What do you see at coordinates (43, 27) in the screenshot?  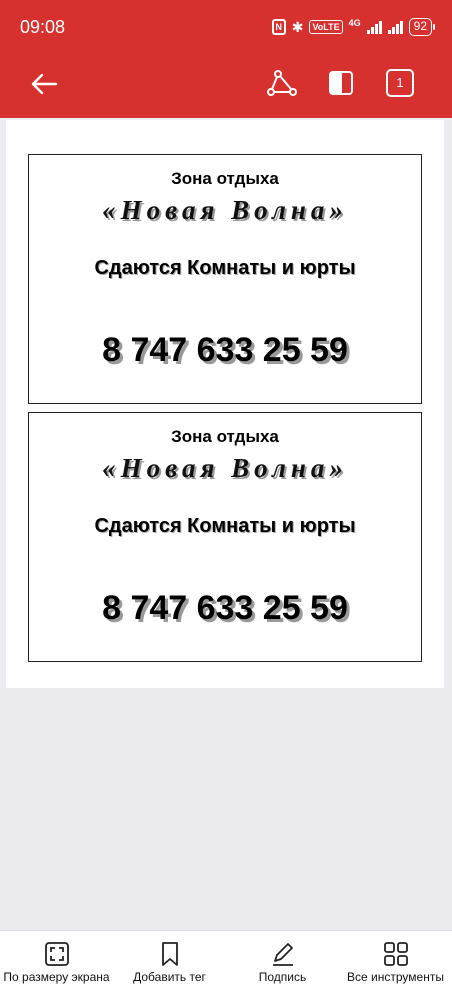 I see `status-time: 09:08` at bounding box center [43, 27].